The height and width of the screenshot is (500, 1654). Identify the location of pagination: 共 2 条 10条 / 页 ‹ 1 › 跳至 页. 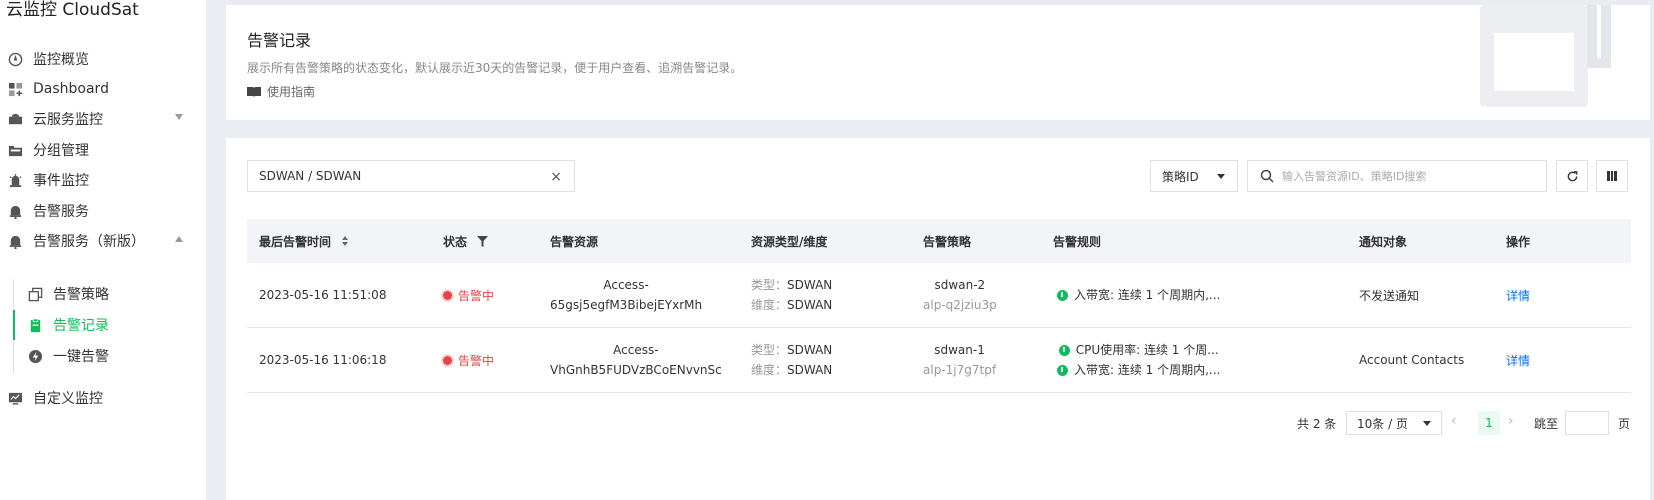
(938, 423).